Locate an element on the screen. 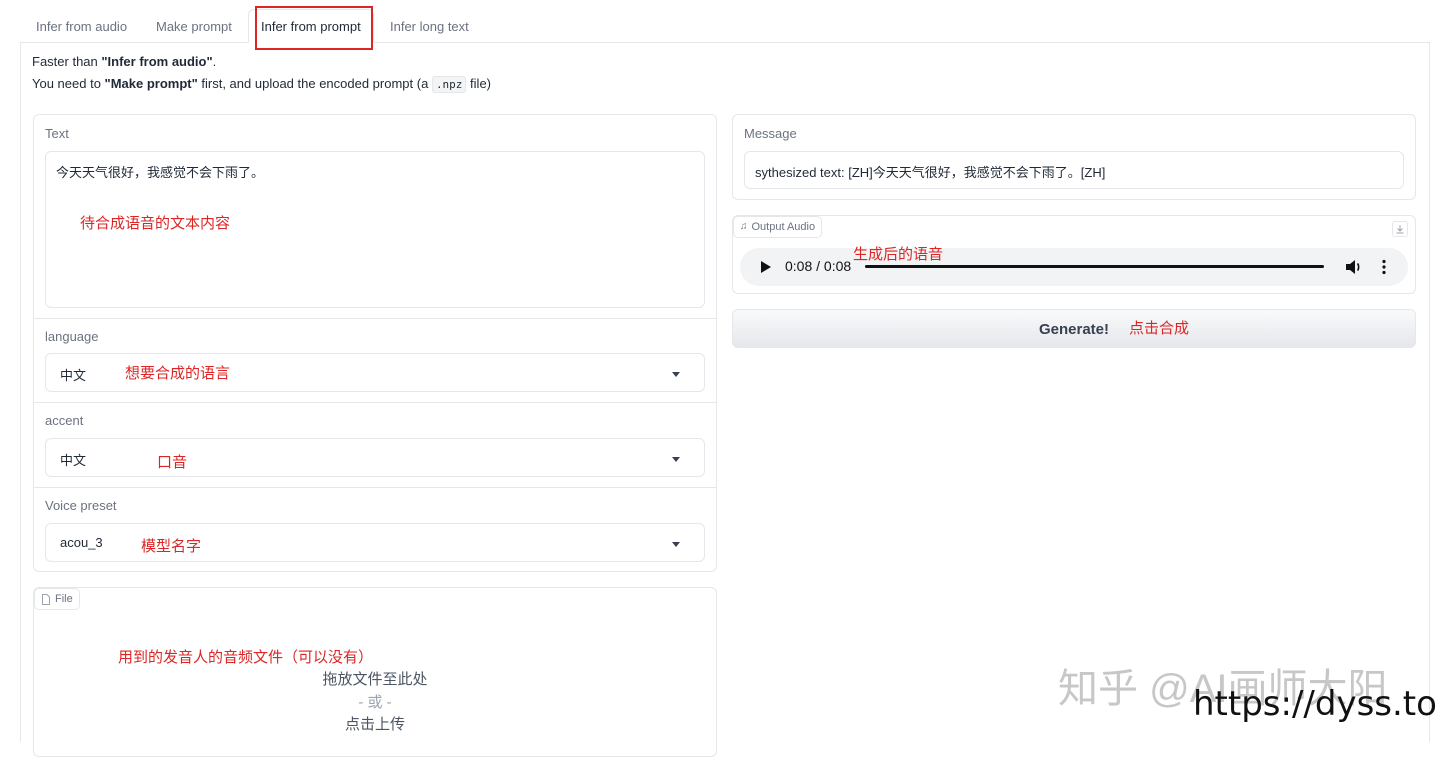 The width and height of the screenshot is (1440, 757). tab-make-prompt: Make prompt is located at coordinates (194, 26).